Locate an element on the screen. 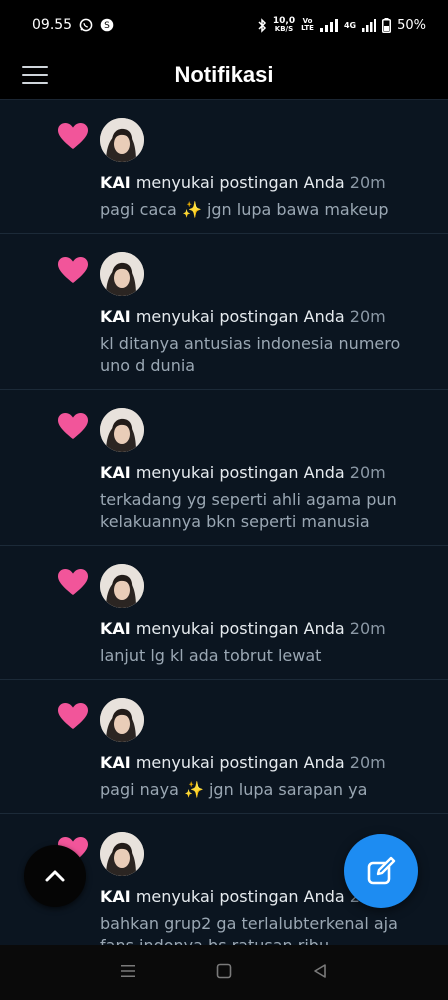 This screenshot has width=448, height=1000. system-nav-bar is located at coordinates (224, 972).